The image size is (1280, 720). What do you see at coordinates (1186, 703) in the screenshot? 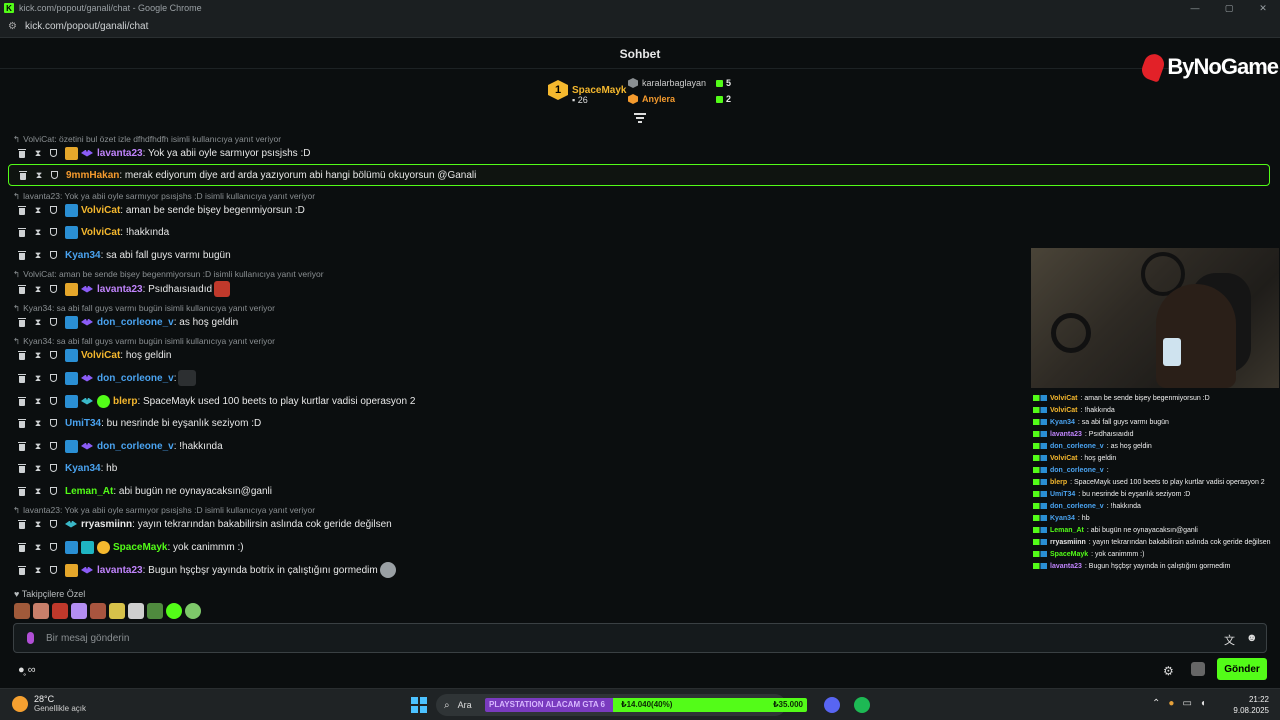
I see `network-icon: ▭` at bounding box center [1186, 703].